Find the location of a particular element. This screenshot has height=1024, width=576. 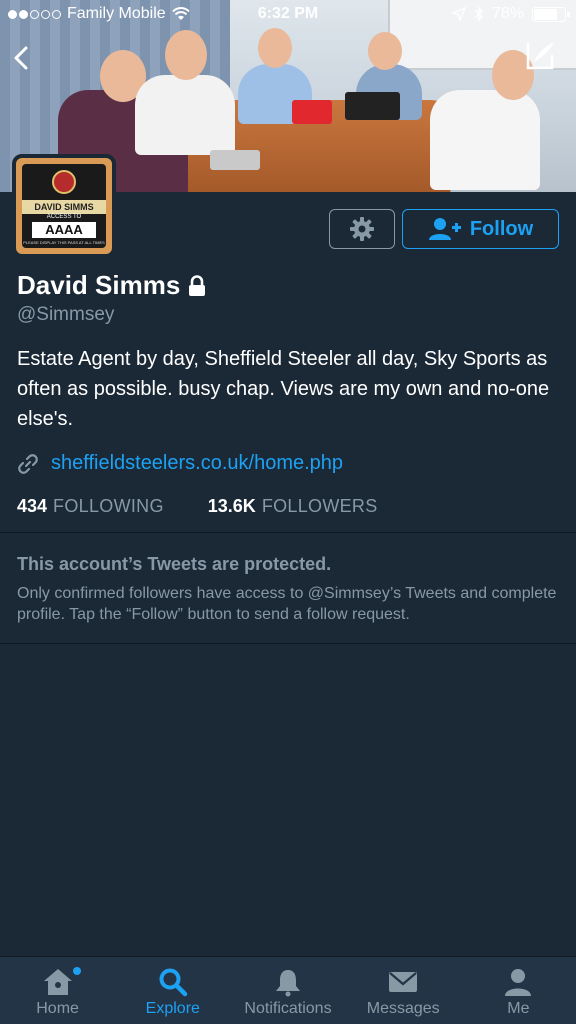

tab-explore-label: Explore is located at coordinates (172, 1008).